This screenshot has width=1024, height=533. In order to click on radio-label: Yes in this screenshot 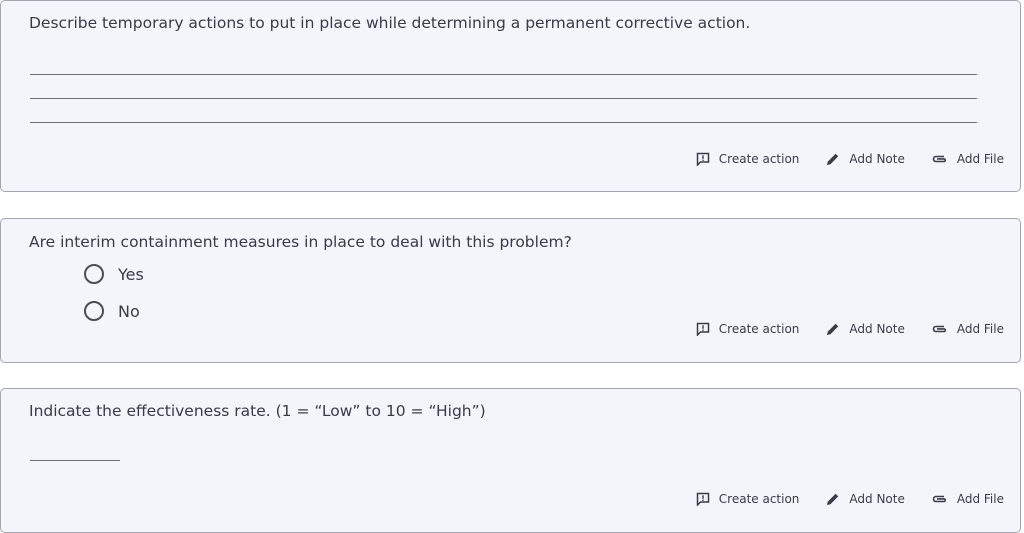, I will do `click(131, 274)`.